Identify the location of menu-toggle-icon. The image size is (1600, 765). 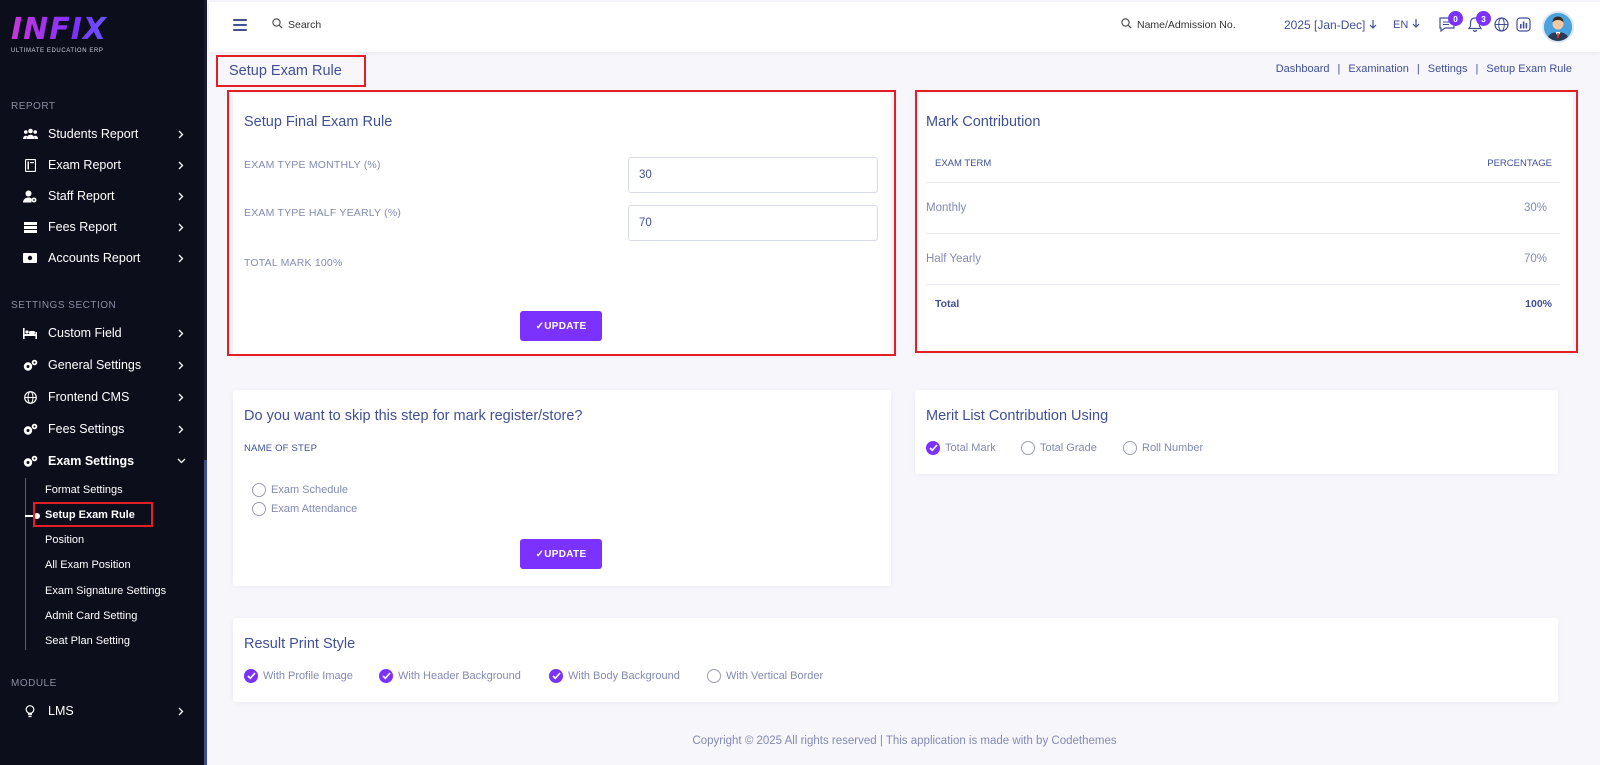
(240, 25).